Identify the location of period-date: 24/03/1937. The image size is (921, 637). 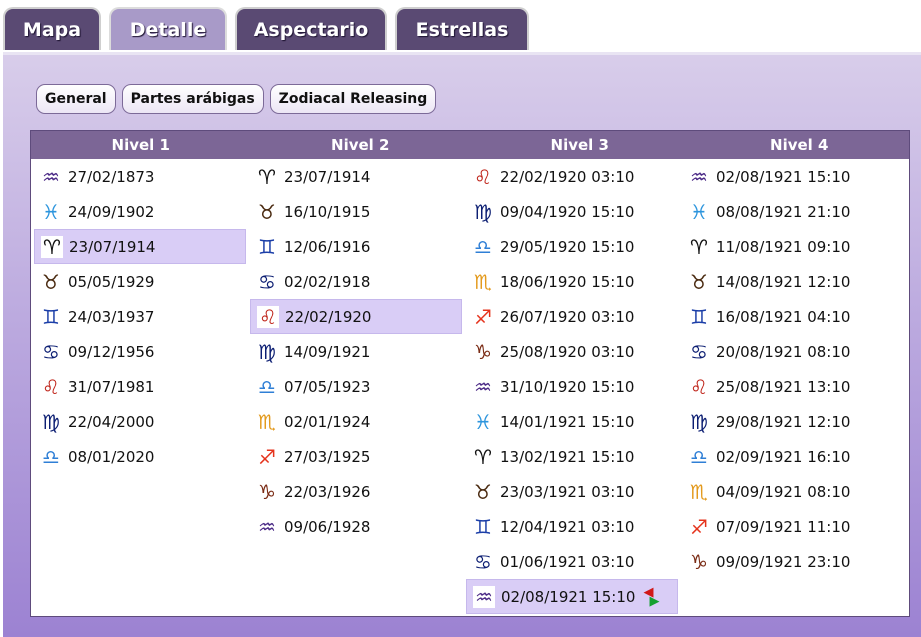
(111, 316).